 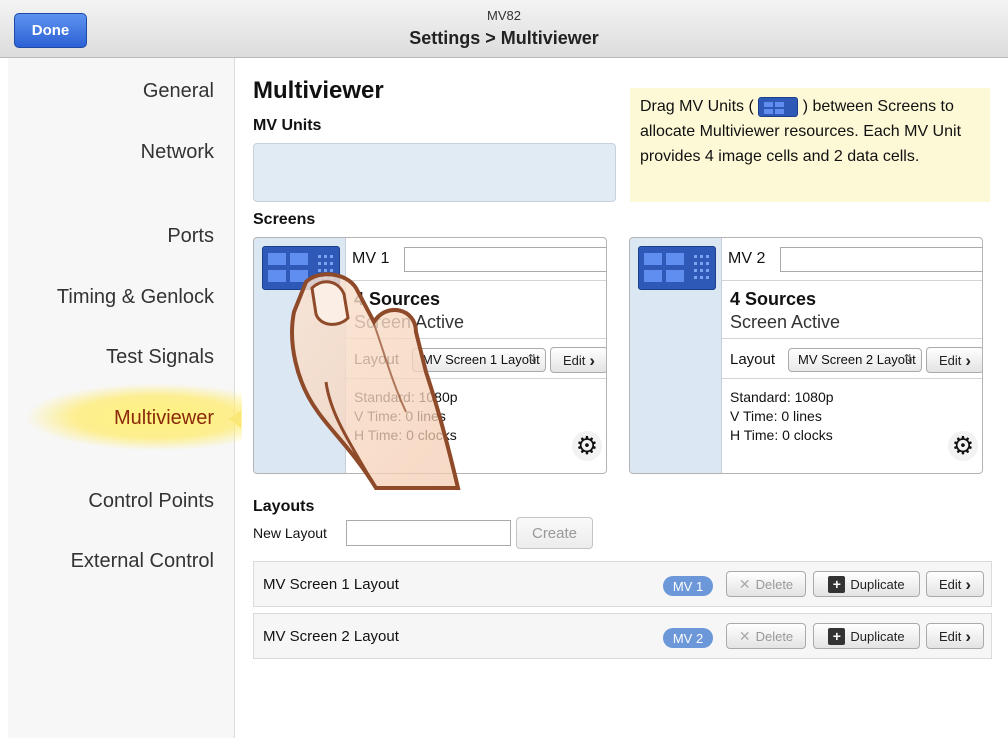 What do you see at coordinates (428, 533) in the screenshot?
I see `new-layout-input` at bounding box center [428, 533].